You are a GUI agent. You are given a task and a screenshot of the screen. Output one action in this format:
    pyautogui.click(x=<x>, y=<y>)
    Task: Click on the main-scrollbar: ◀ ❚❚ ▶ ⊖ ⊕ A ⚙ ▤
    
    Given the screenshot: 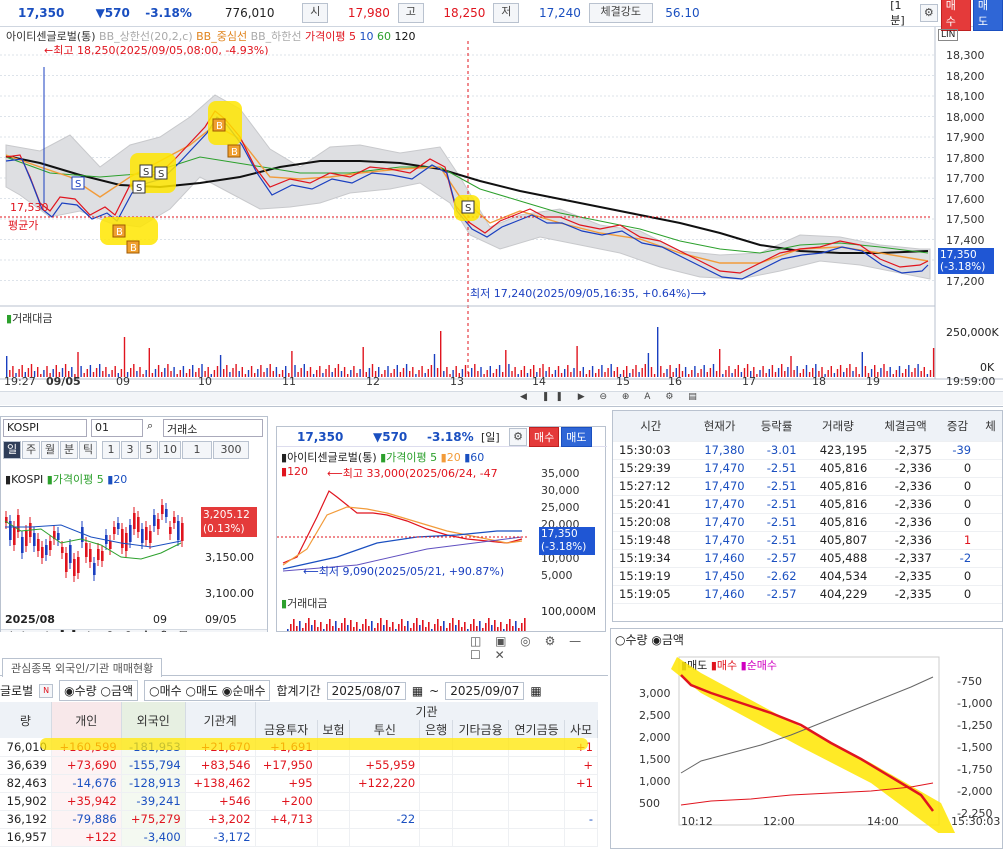 What is the action you would take?
    pyautogui.click(x=501, y=398)
    